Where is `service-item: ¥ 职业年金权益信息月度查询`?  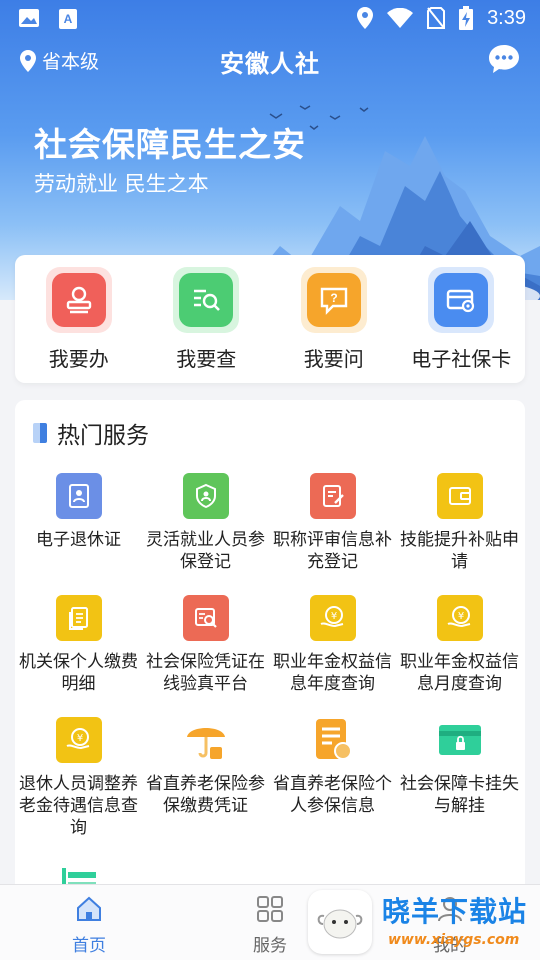
service-item: ¥ 职业年金权益信息月度查询 is located at coordinates (459, 645).